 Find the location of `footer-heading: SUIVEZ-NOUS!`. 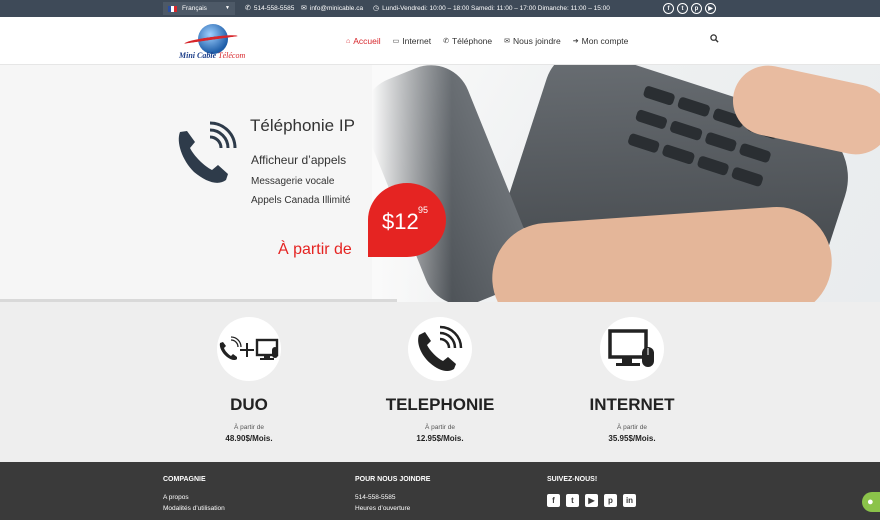

footer-heading: SUIVEZ-NOUS! is located at coordinates (572, 479).